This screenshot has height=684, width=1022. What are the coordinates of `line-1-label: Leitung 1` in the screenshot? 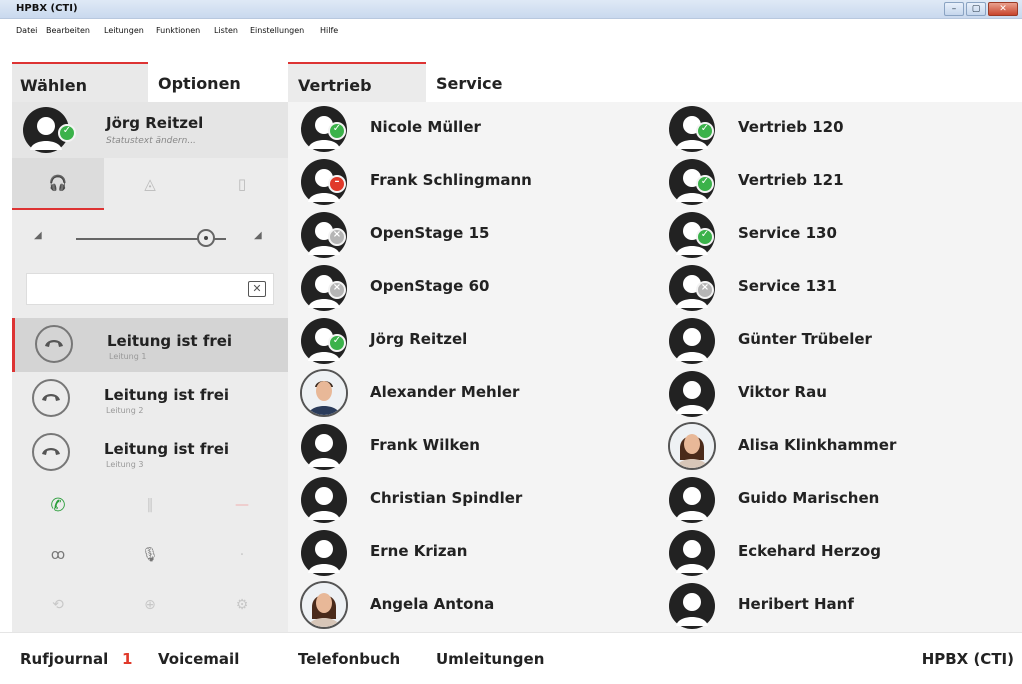 It's located at (128, 356).